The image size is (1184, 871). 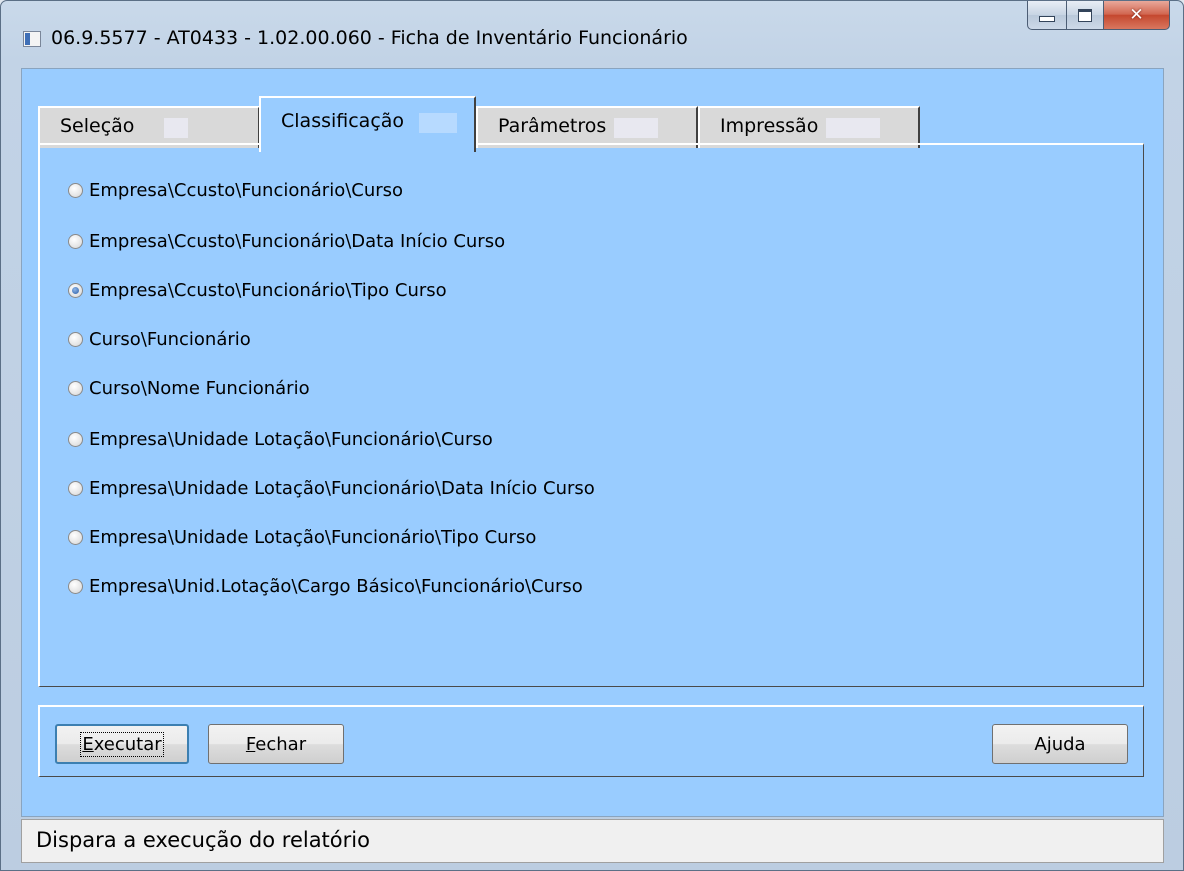 I want to click on help-button: Ajuda, so click(x=1060, y=744).